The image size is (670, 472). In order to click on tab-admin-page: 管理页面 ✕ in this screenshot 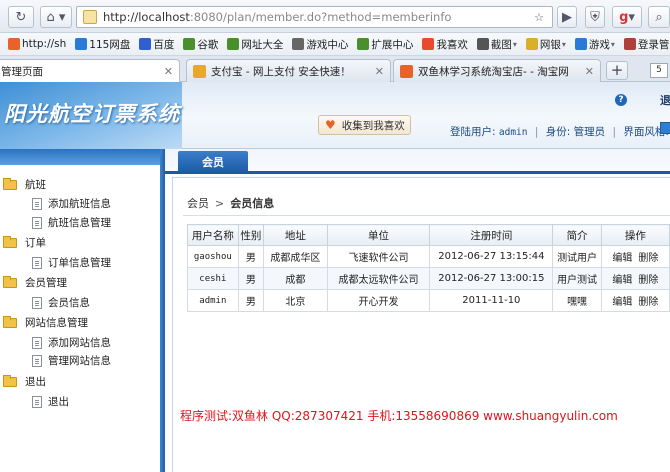, I will do `click(90, 71)`.